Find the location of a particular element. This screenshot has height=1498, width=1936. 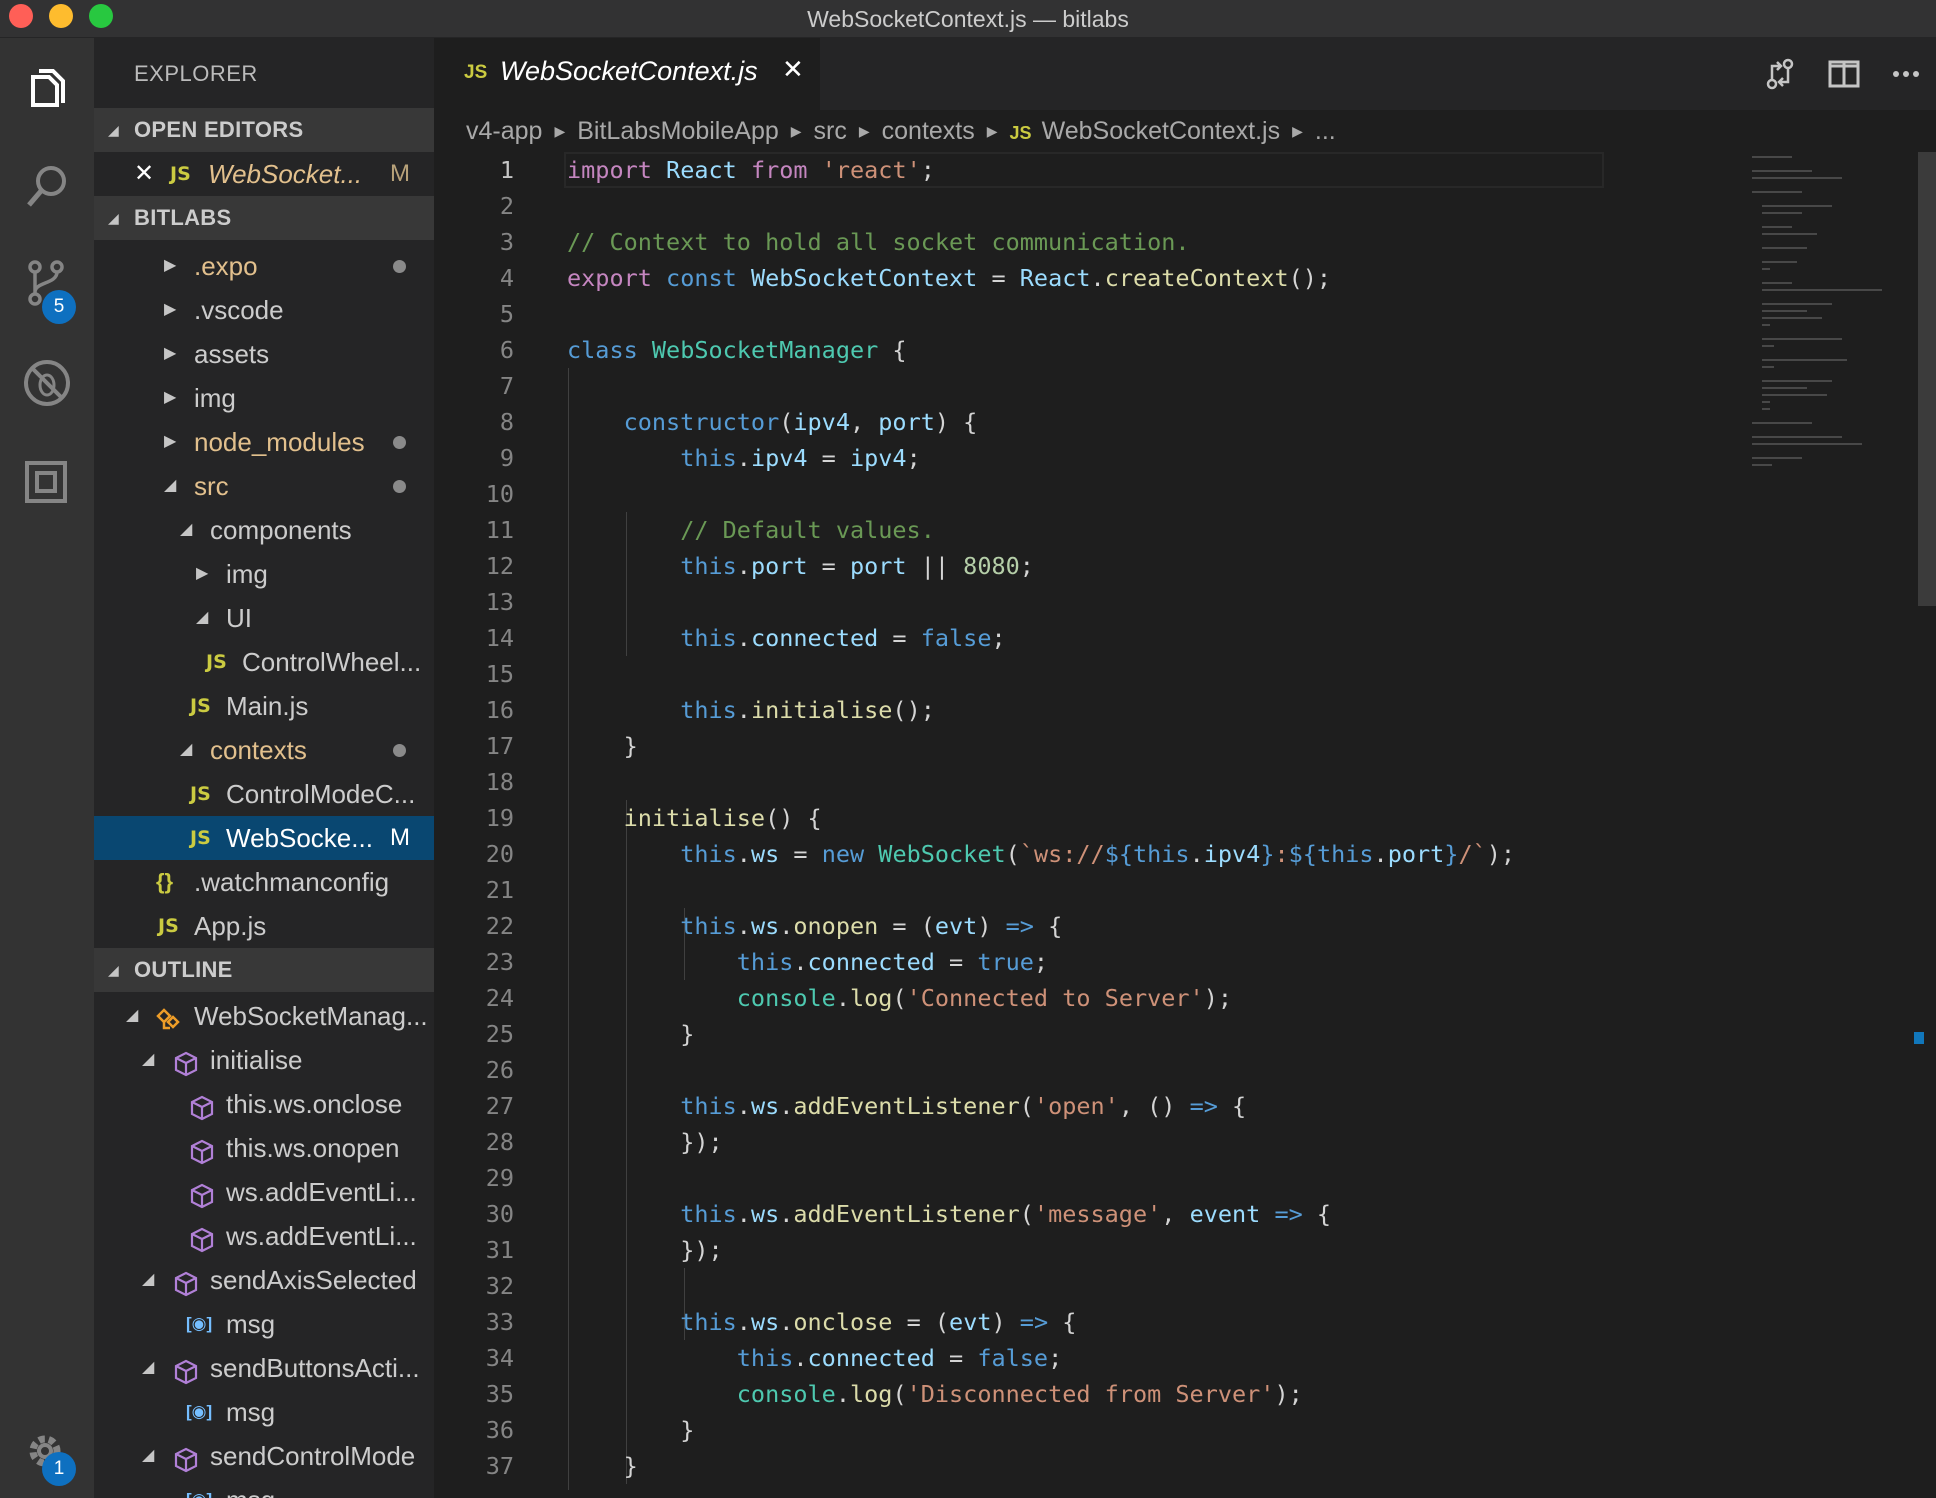

line-number: 24 is located at coordinates (499, 998).